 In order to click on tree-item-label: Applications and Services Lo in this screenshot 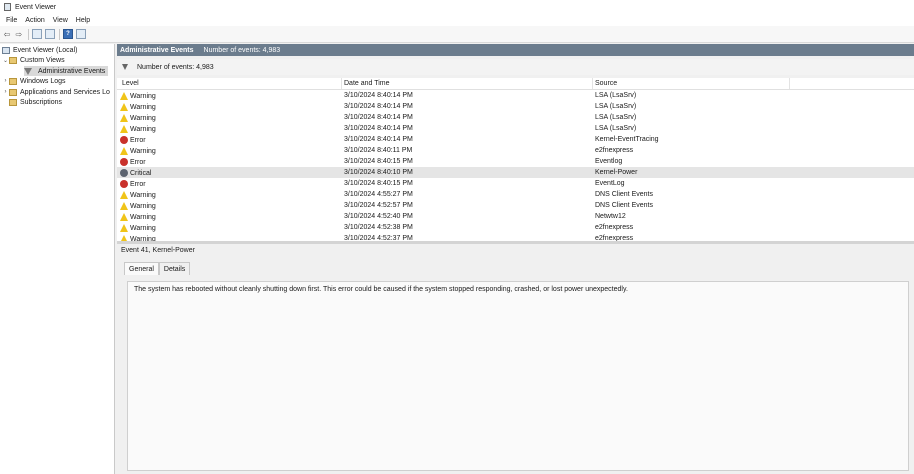, I will do `click(65, 92)`.